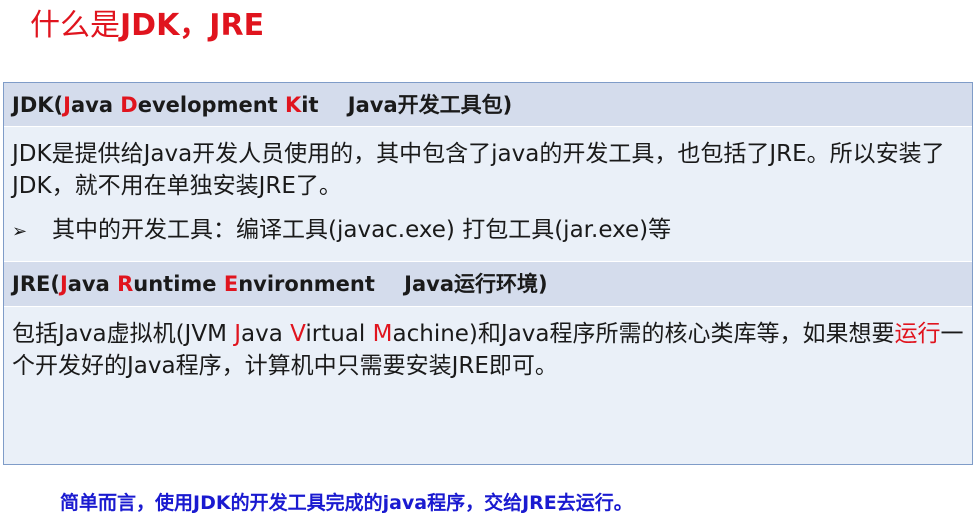  What do you see at coordinates (125, 284) in the screenshot?
I see `jre-initial-r: R` at bounding box center [125, 284].